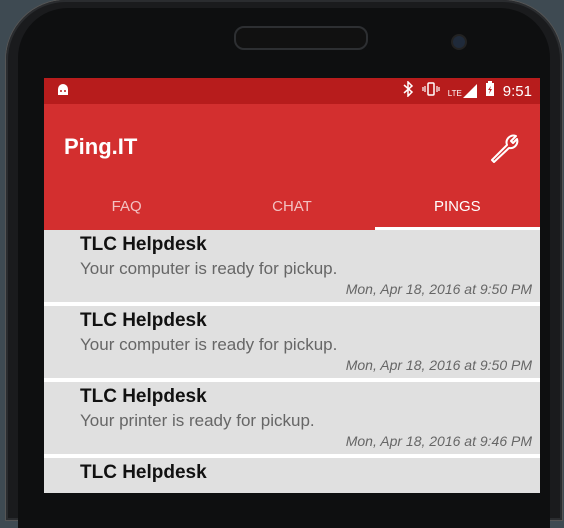 The width and height of the screenshot is (564, 528). What do you see at coordinates (126, 206) in the screenshot?
I see `tab-faq: FAQ` at bounding box center [126, 206].